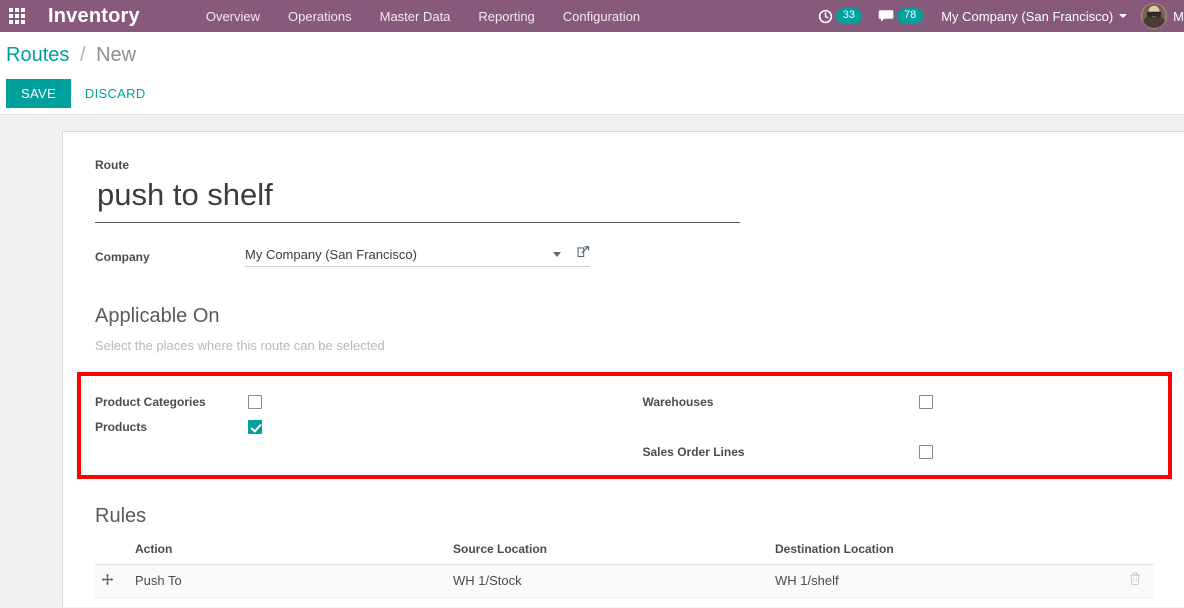  Describe the element at coordinates (415, 16) in the screenshot. I see `menu-item-master-data: Master Data` at that location.